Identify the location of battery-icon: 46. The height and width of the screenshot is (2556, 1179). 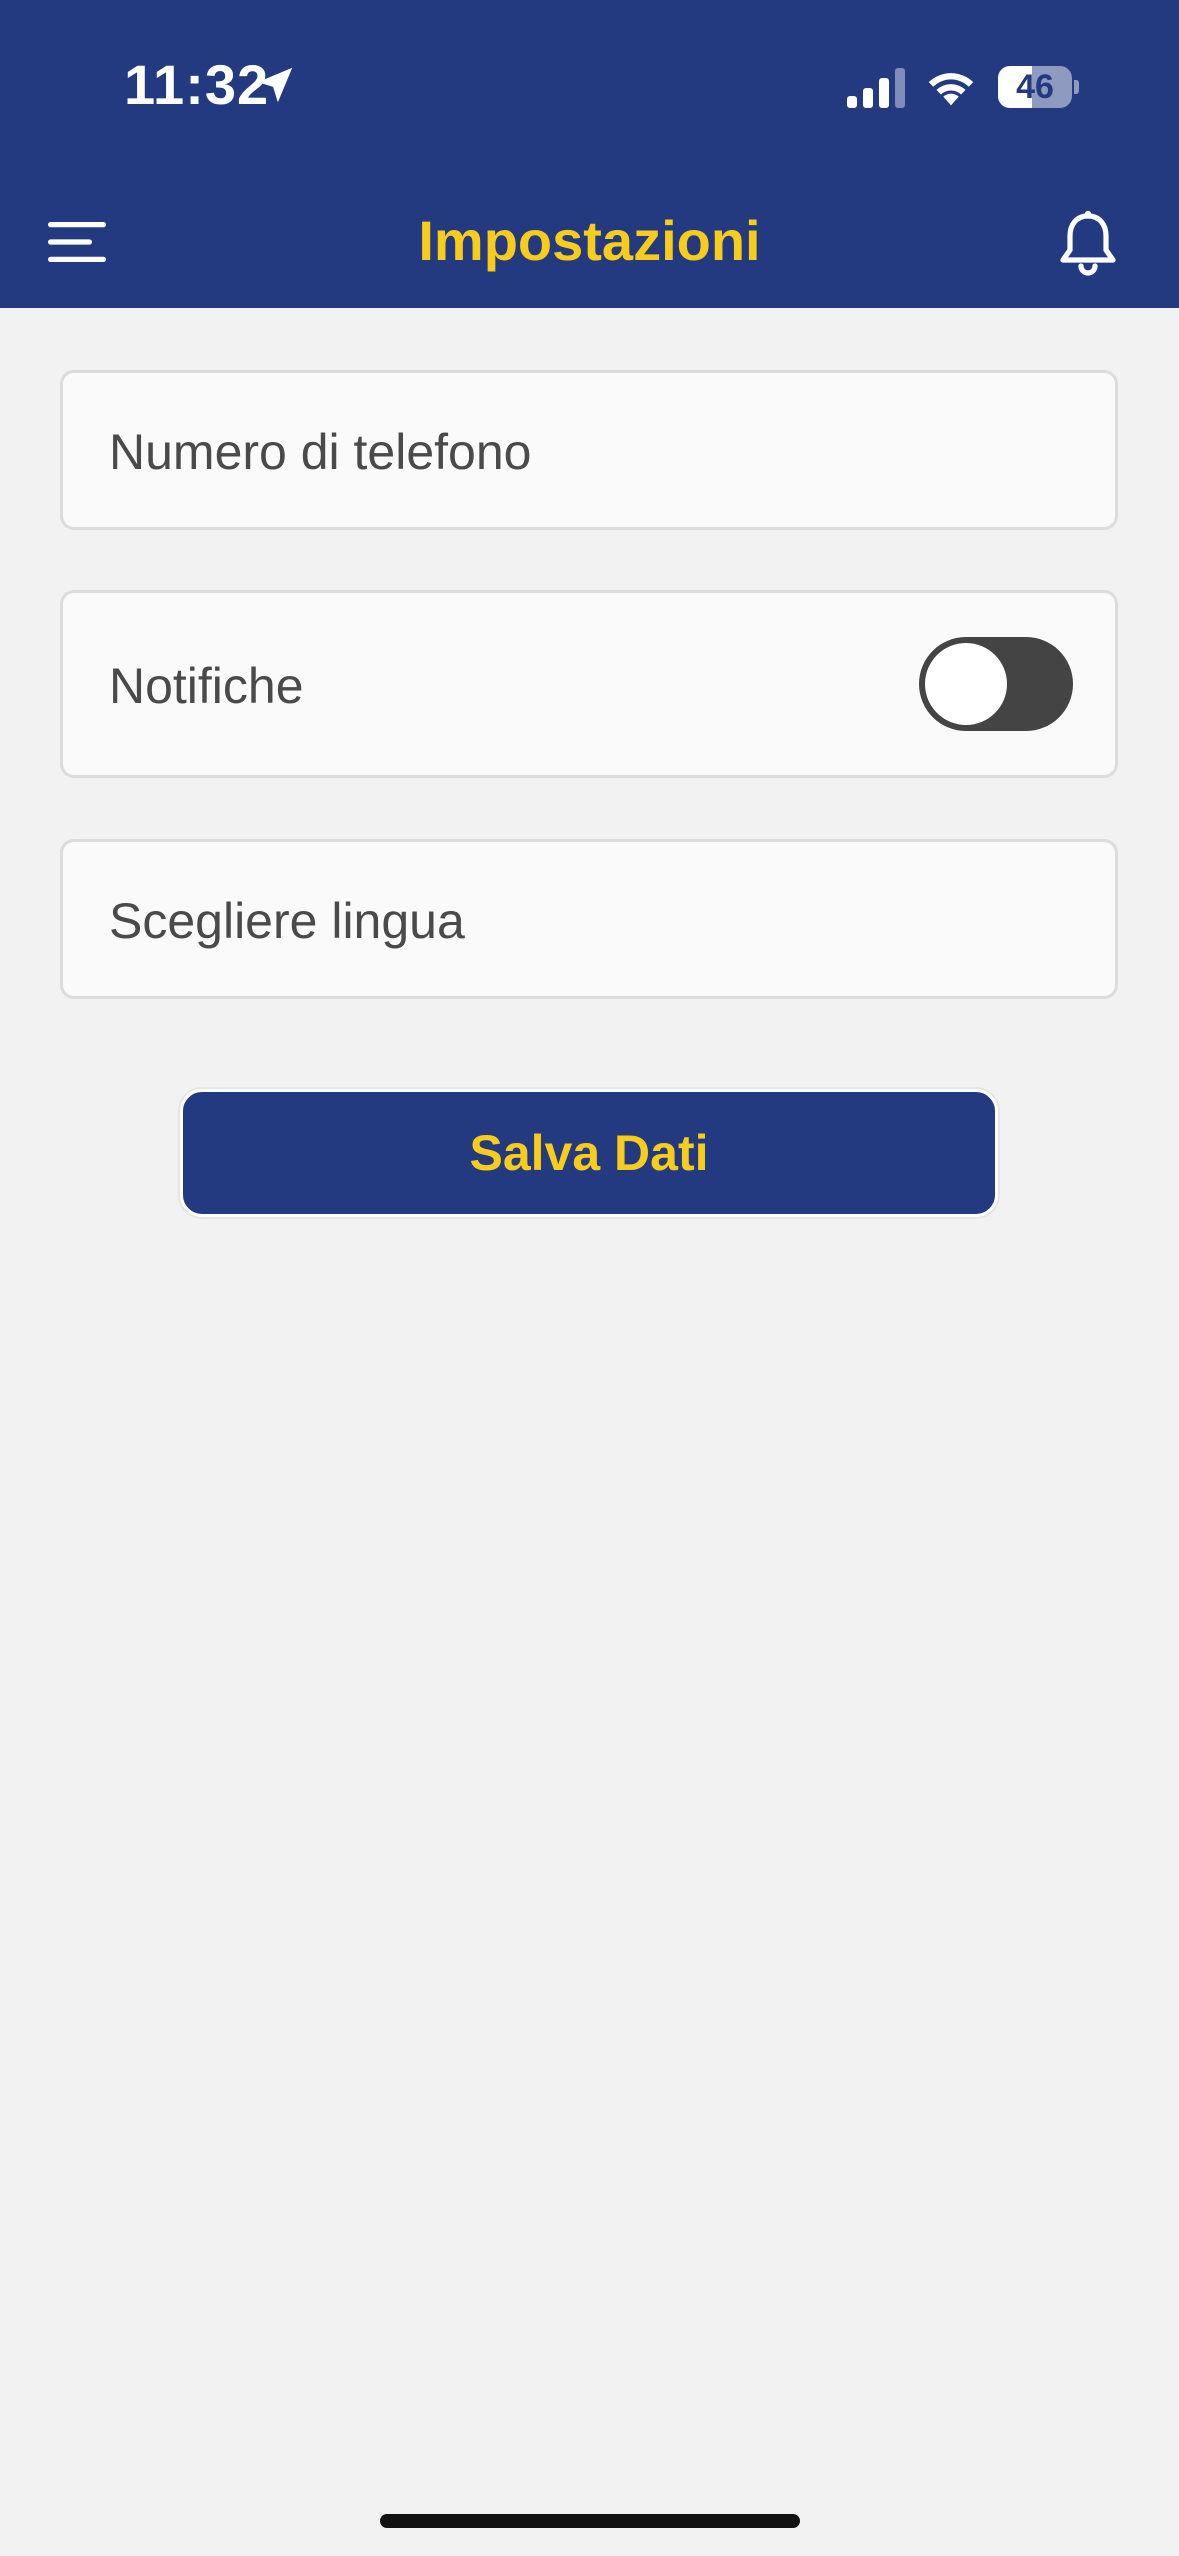
(1038, 87).